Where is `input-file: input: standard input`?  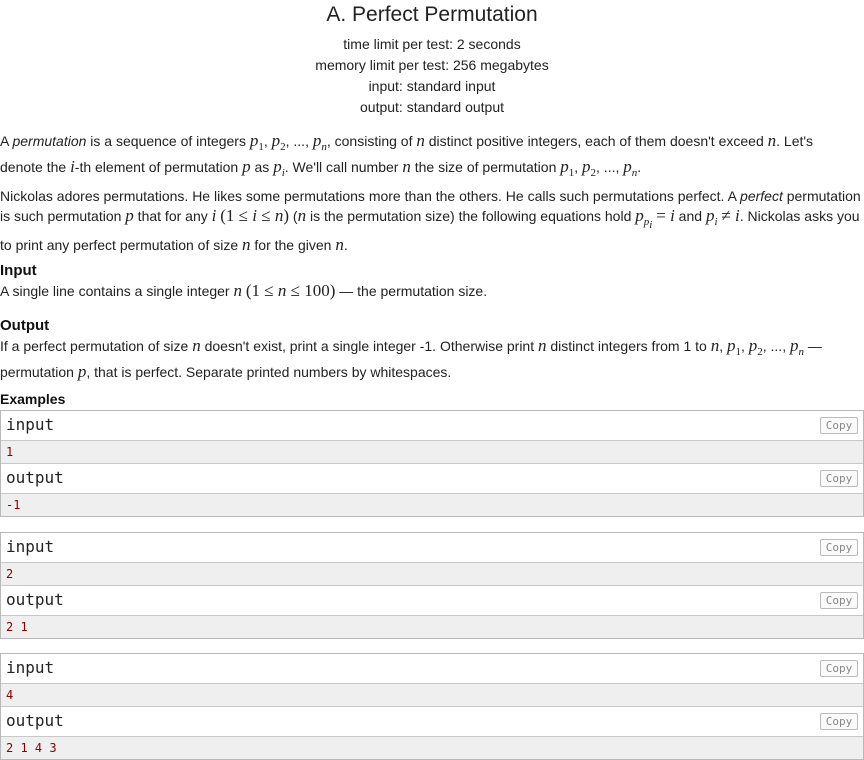 input-file: input: standard input is located at coordinates (432, 86).